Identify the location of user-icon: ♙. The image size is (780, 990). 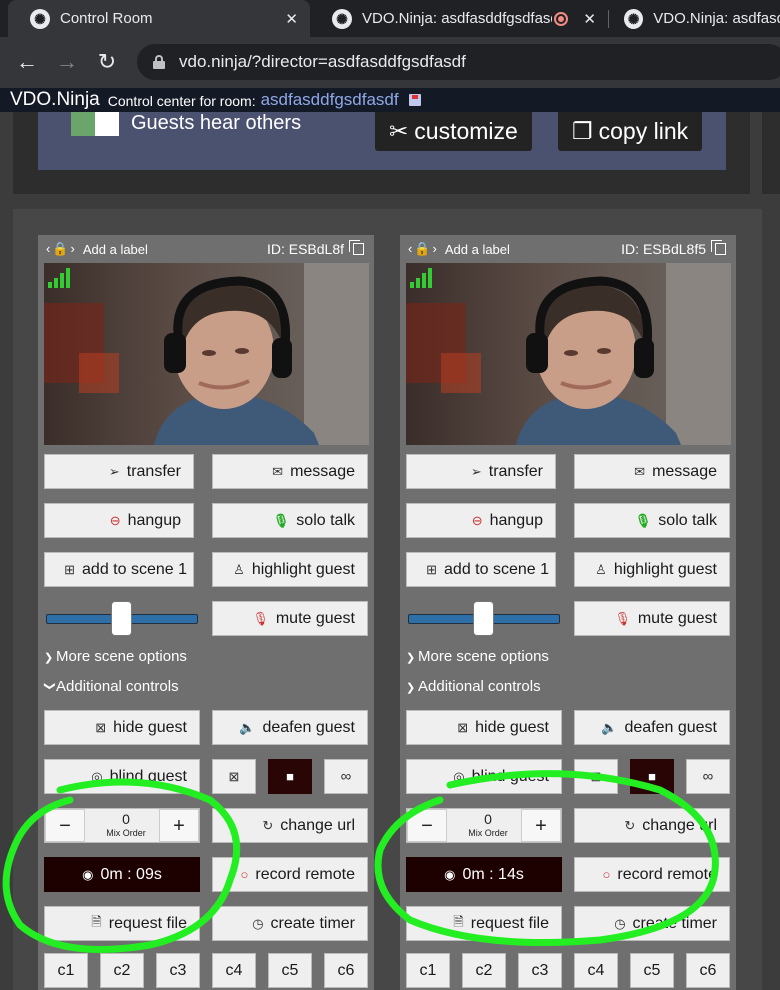
(239, 569).